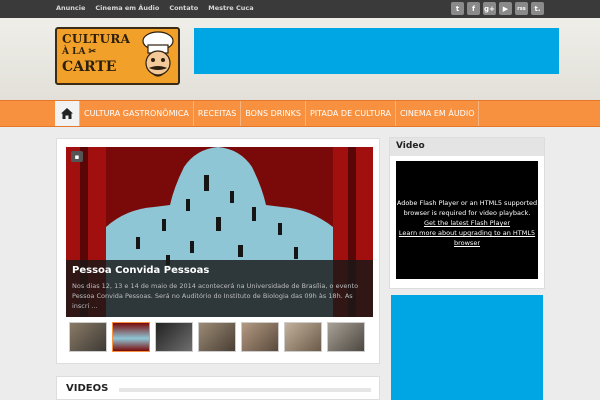 This screenshot has height=400, width=600. I want to click on logo-line-1: CULTURA, so click(96, 39).